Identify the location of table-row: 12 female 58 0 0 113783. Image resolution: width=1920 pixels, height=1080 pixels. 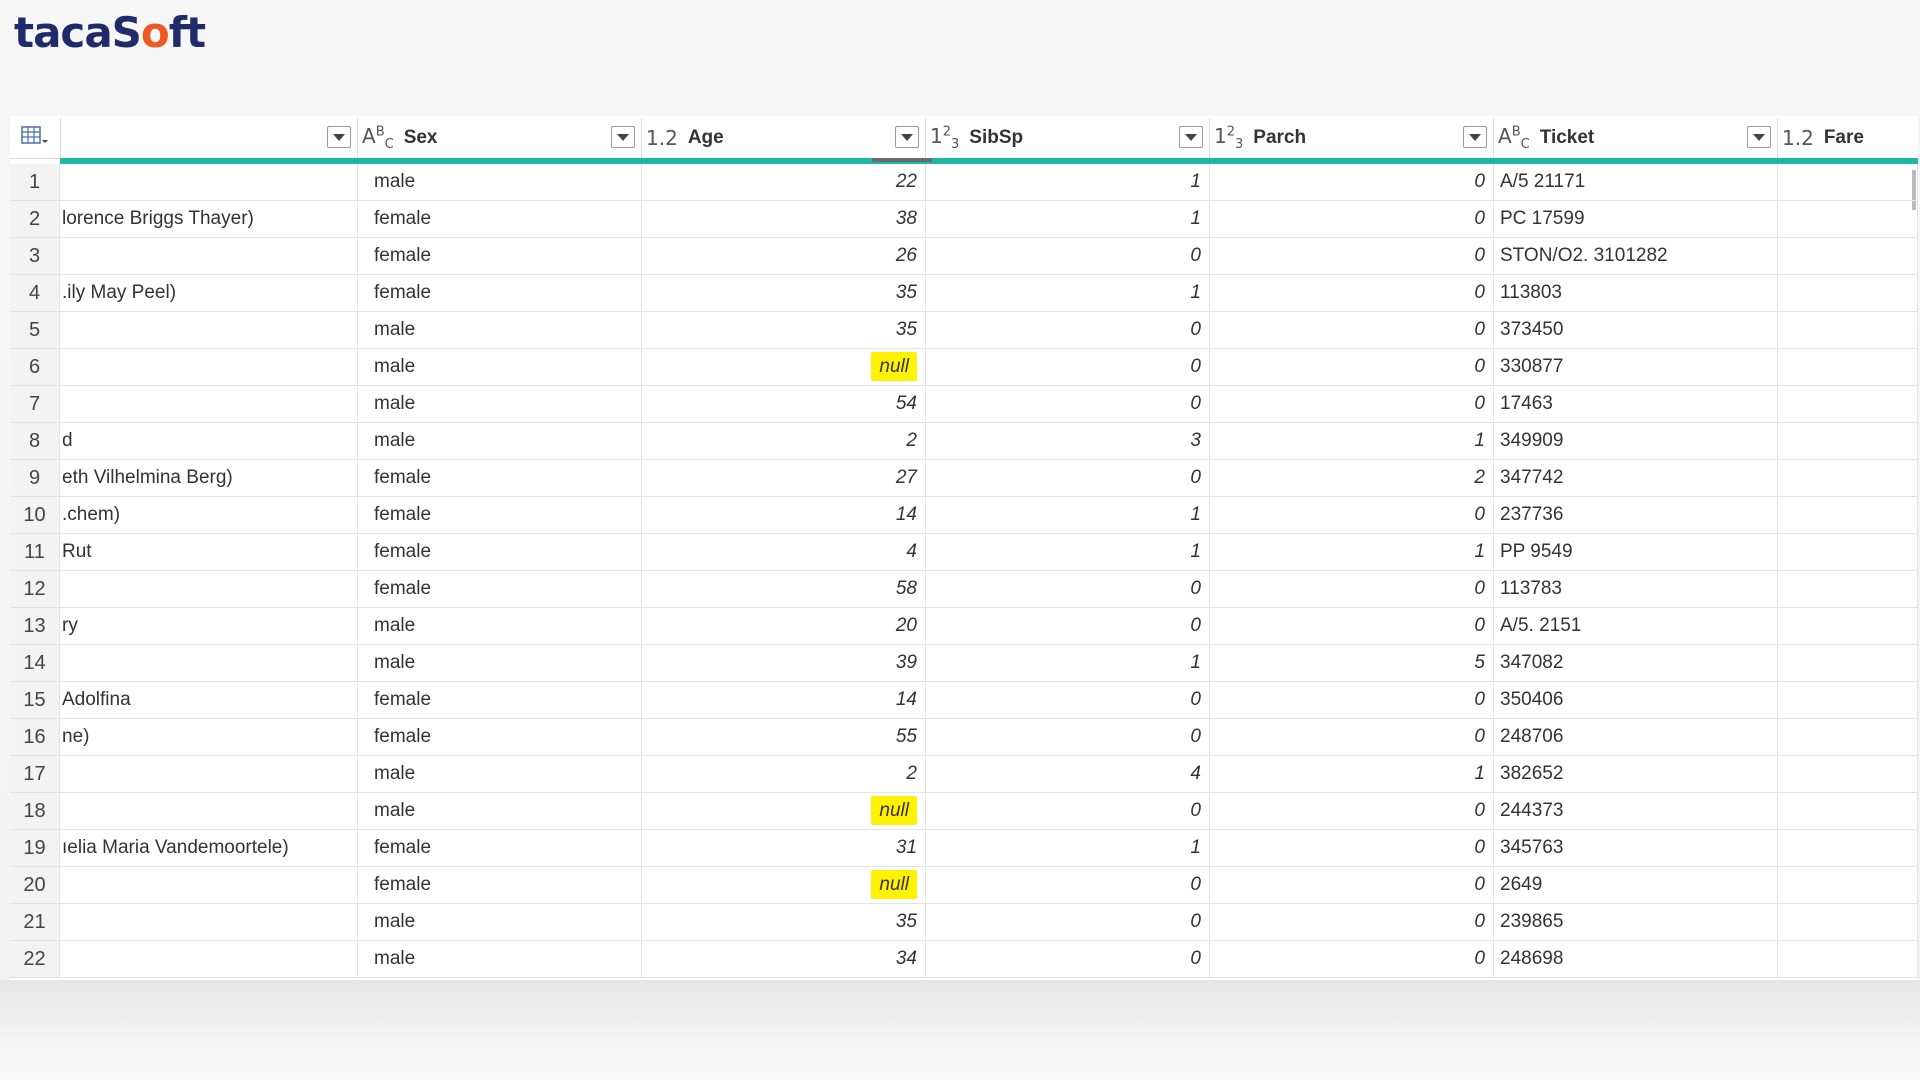
(964, 589).